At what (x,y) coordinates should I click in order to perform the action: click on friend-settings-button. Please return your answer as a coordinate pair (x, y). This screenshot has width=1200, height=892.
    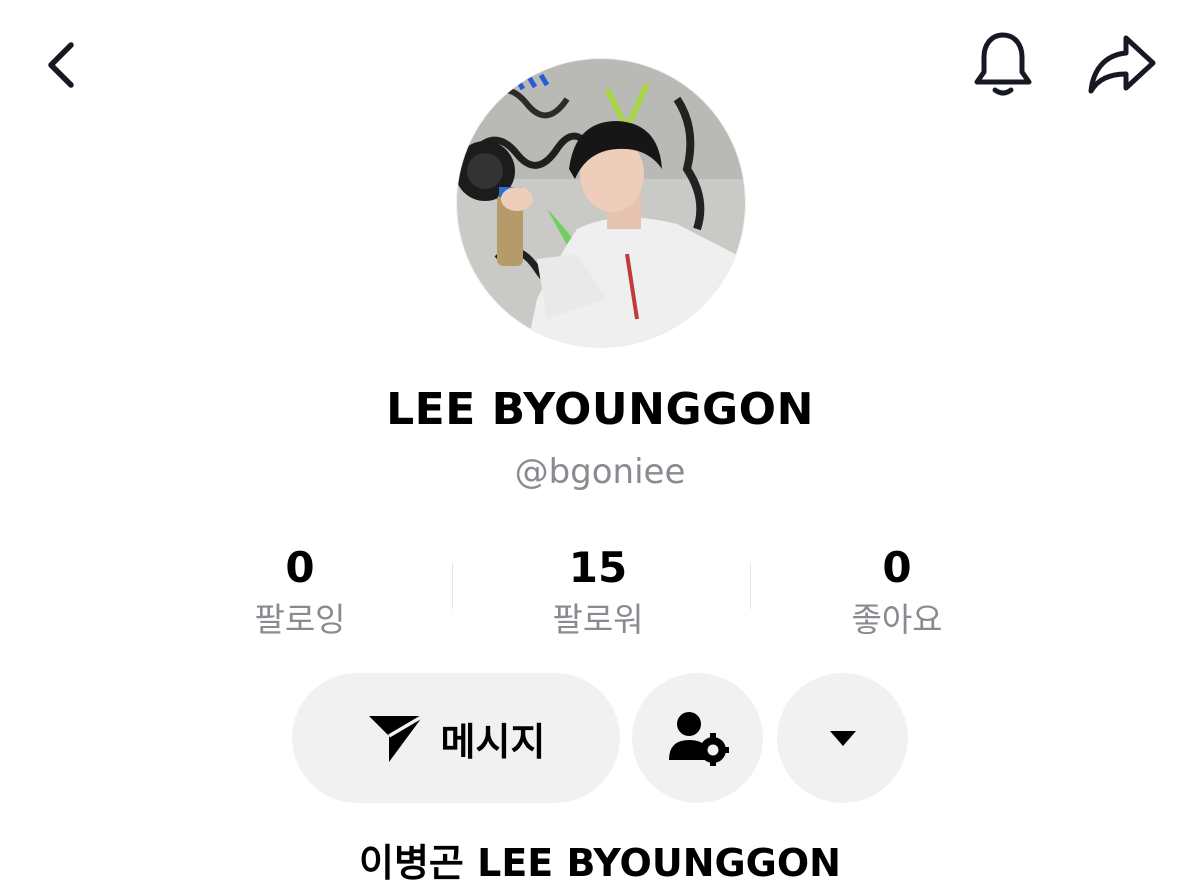
    Looking at the image, I should click on (697, 738).